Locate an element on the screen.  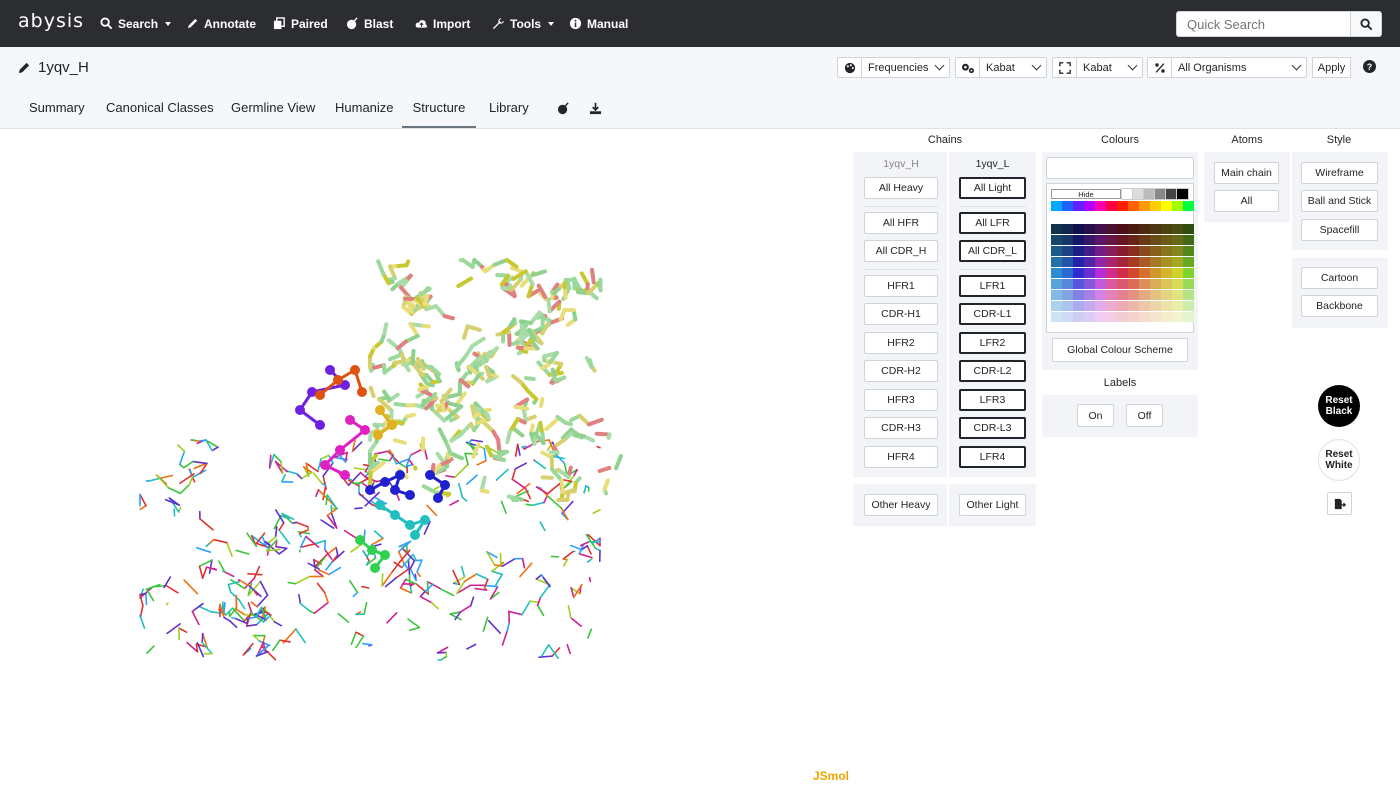
nav-paired: Paired is located at coordinates (300, 23).